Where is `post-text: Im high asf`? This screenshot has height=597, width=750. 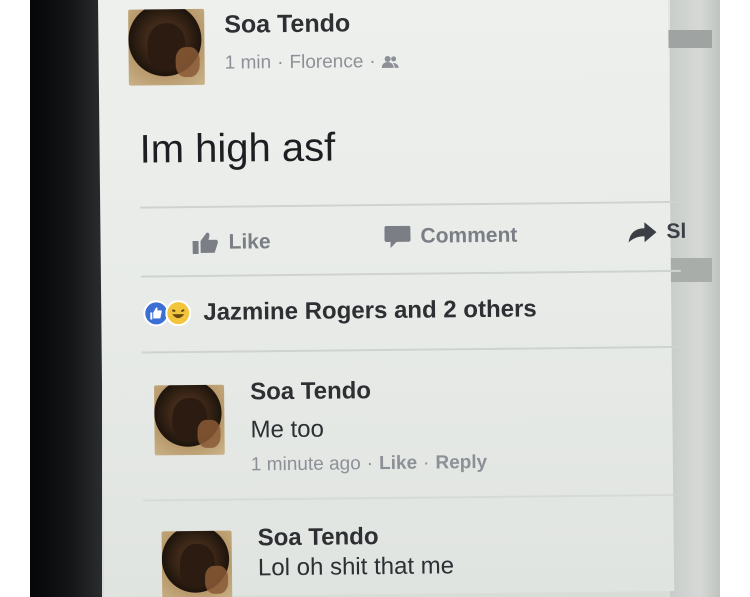 post-text: Im high asf is located at coordinates (237, 148).